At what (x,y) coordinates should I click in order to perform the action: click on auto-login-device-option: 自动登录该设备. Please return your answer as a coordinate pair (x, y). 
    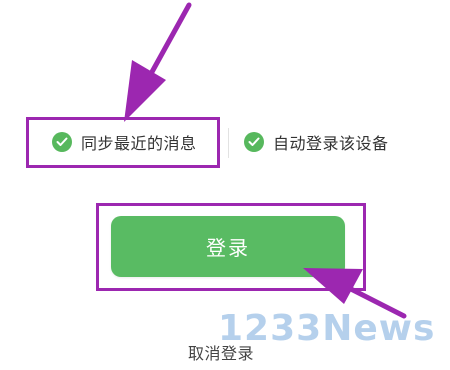
    Looking at the image, I should click on (316, 142).